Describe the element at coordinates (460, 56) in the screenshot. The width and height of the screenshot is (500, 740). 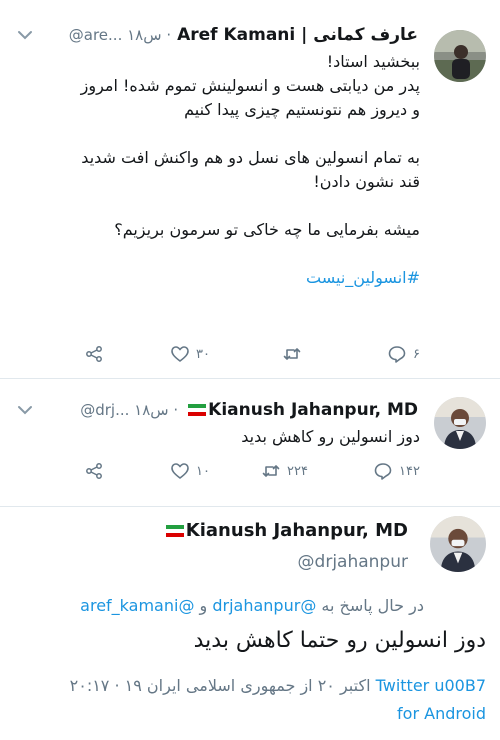
I see `avatar-aref` at that location.